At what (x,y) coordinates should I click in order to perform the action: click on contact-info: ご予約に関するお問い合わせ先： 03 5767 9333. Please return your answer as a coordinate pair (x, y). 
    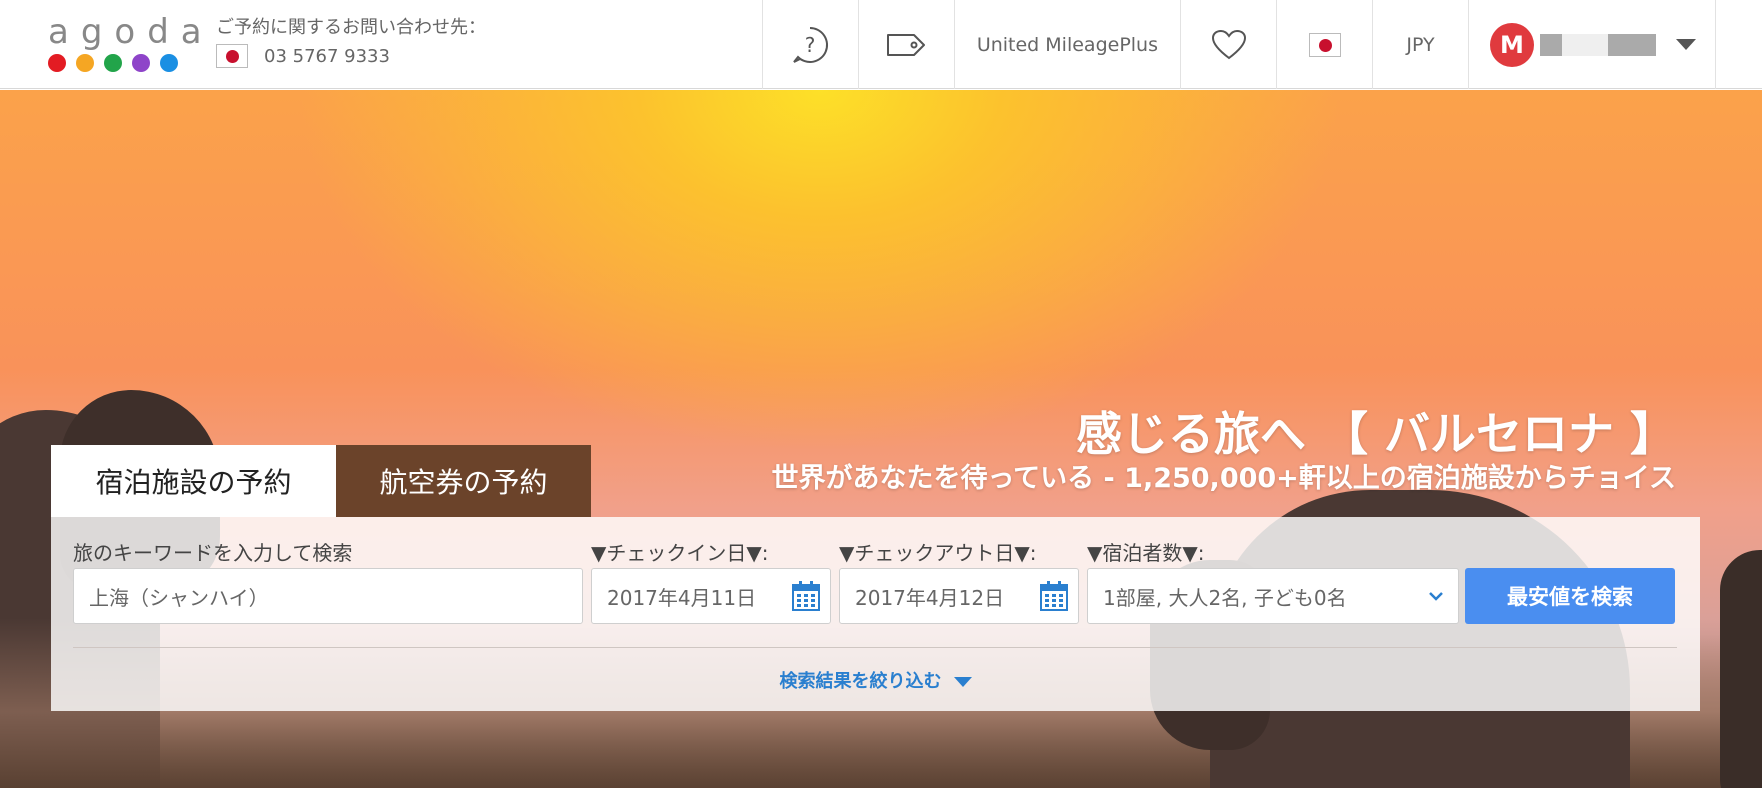
    Looking at the image, I should click on (351, 42).